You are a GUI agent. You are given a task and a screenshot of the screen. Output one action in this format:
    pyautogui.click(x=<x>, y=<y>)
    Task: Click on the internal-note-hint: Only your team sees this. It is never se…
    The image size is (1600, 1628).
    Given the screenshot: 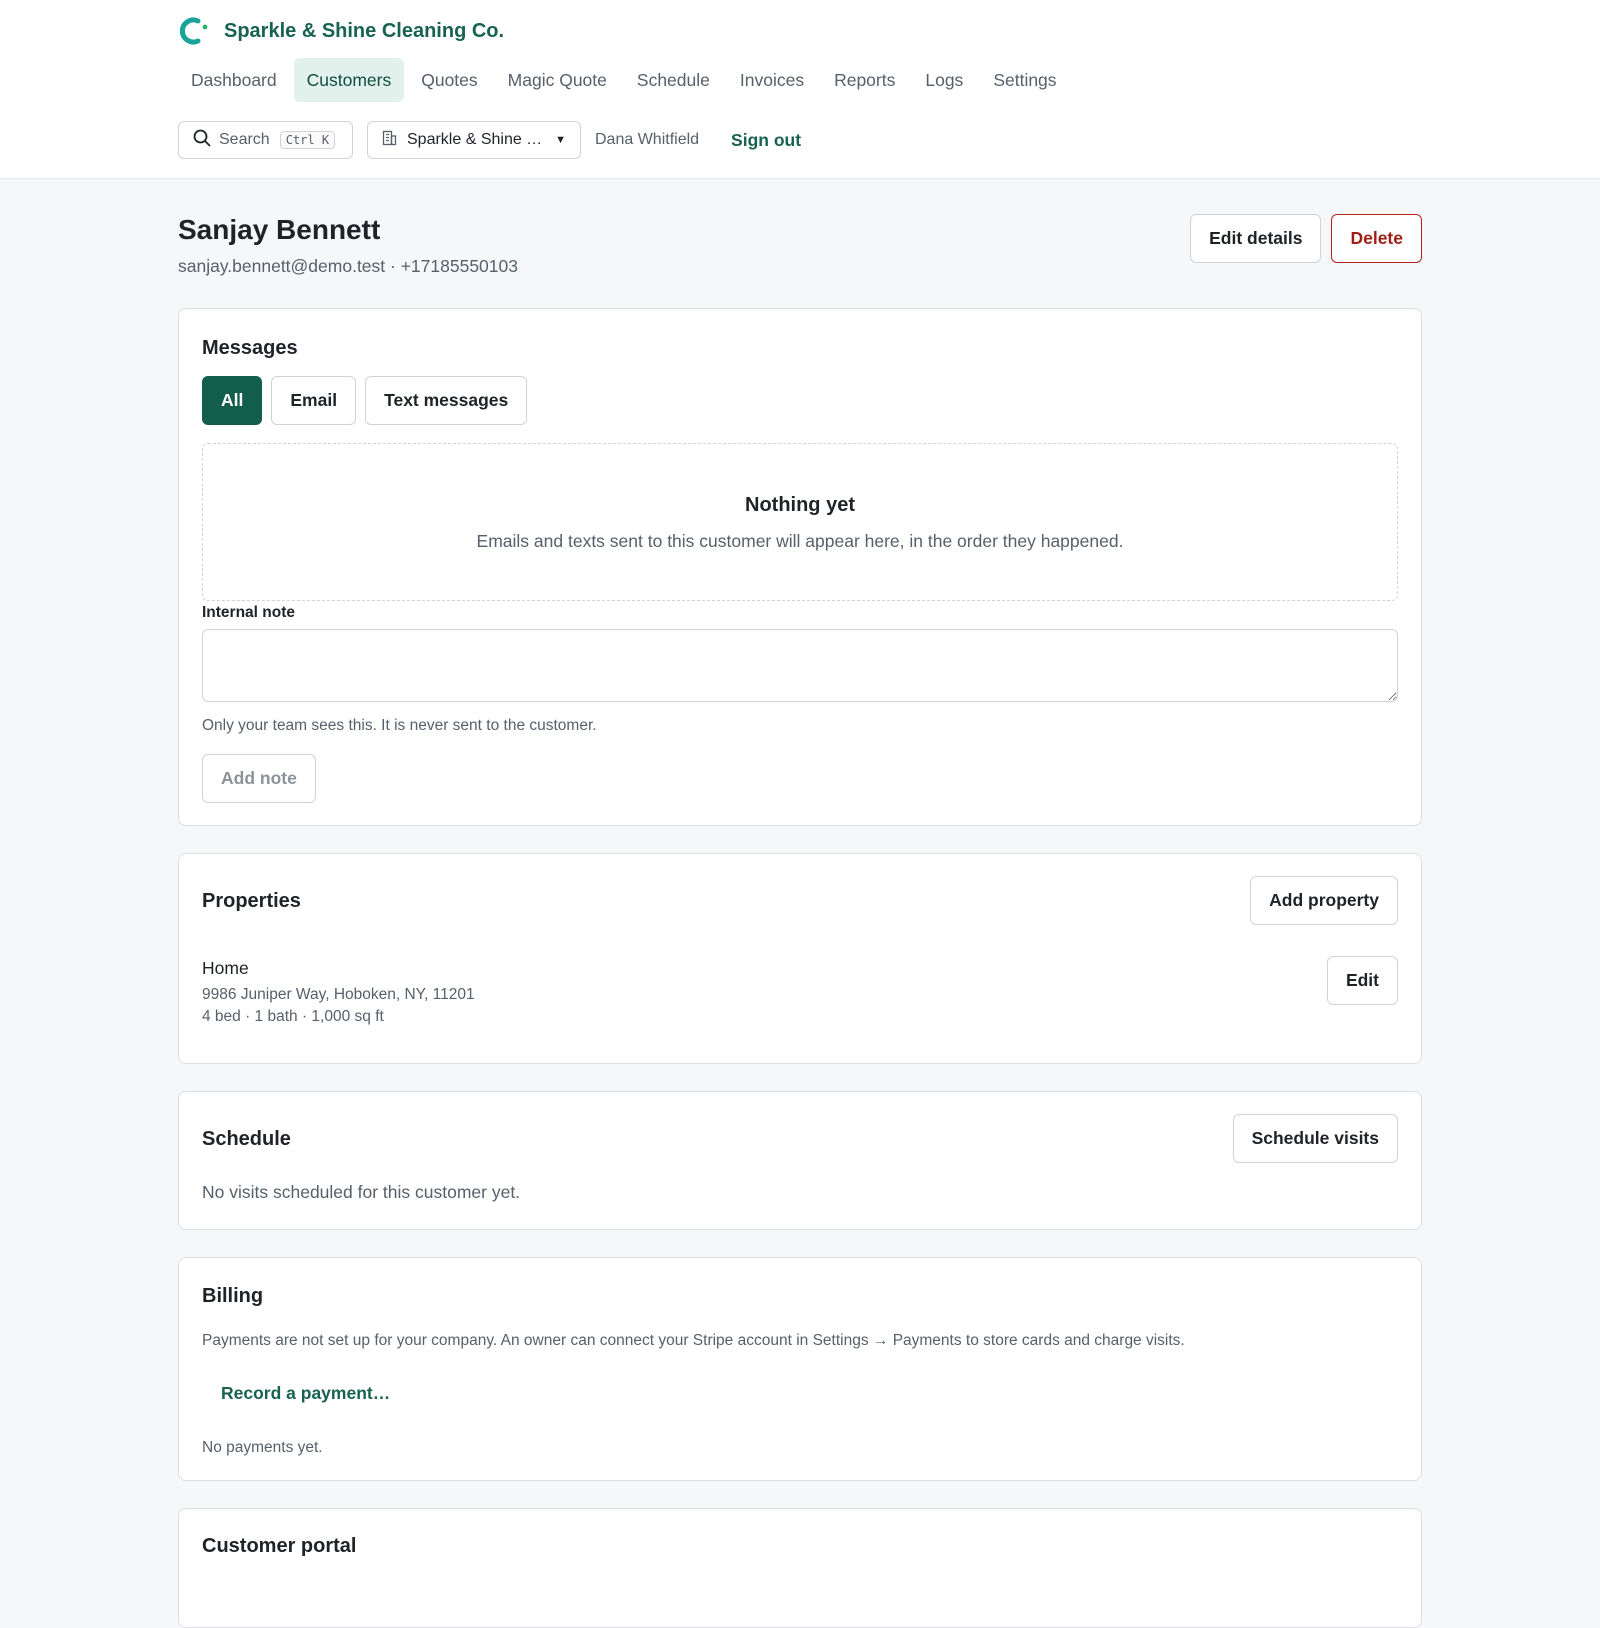 What is the action you would take?
    pyautogui.click(x=399, y=725)
    